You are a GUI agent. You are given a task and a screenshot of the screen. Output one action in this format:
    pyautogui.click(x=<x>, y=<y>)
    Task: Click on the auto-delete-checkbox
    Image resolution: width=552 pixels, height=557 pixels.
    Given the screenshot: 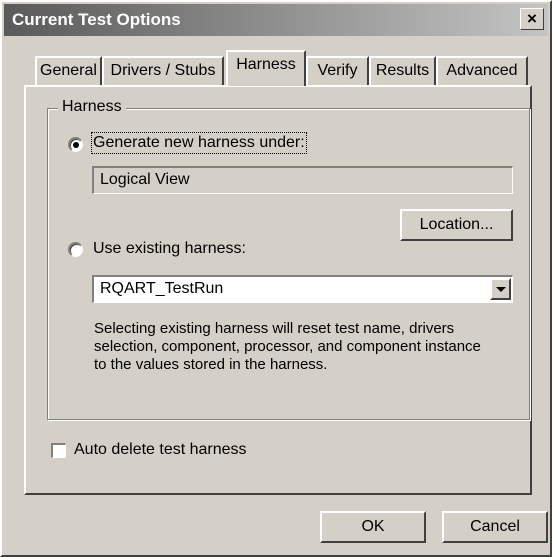 What is the action you would take?
    pyautogui.click(x=58, y=450)
    